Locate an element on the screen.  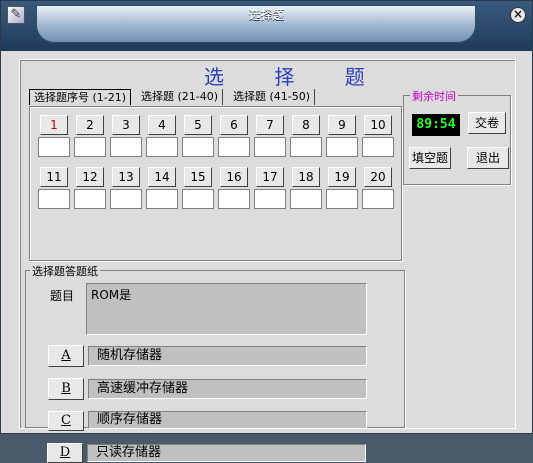
submit-button: 交卷 is located at coordinates (487, 123).